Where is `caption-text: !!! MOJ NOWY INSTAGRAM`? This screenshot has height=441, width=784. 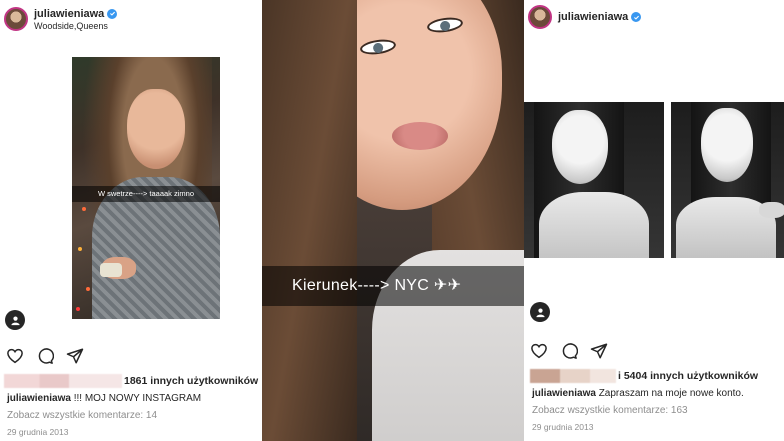 caption-text: !!! MOJ NOWY INSTAGRAM is located at coordinates (136, 398).